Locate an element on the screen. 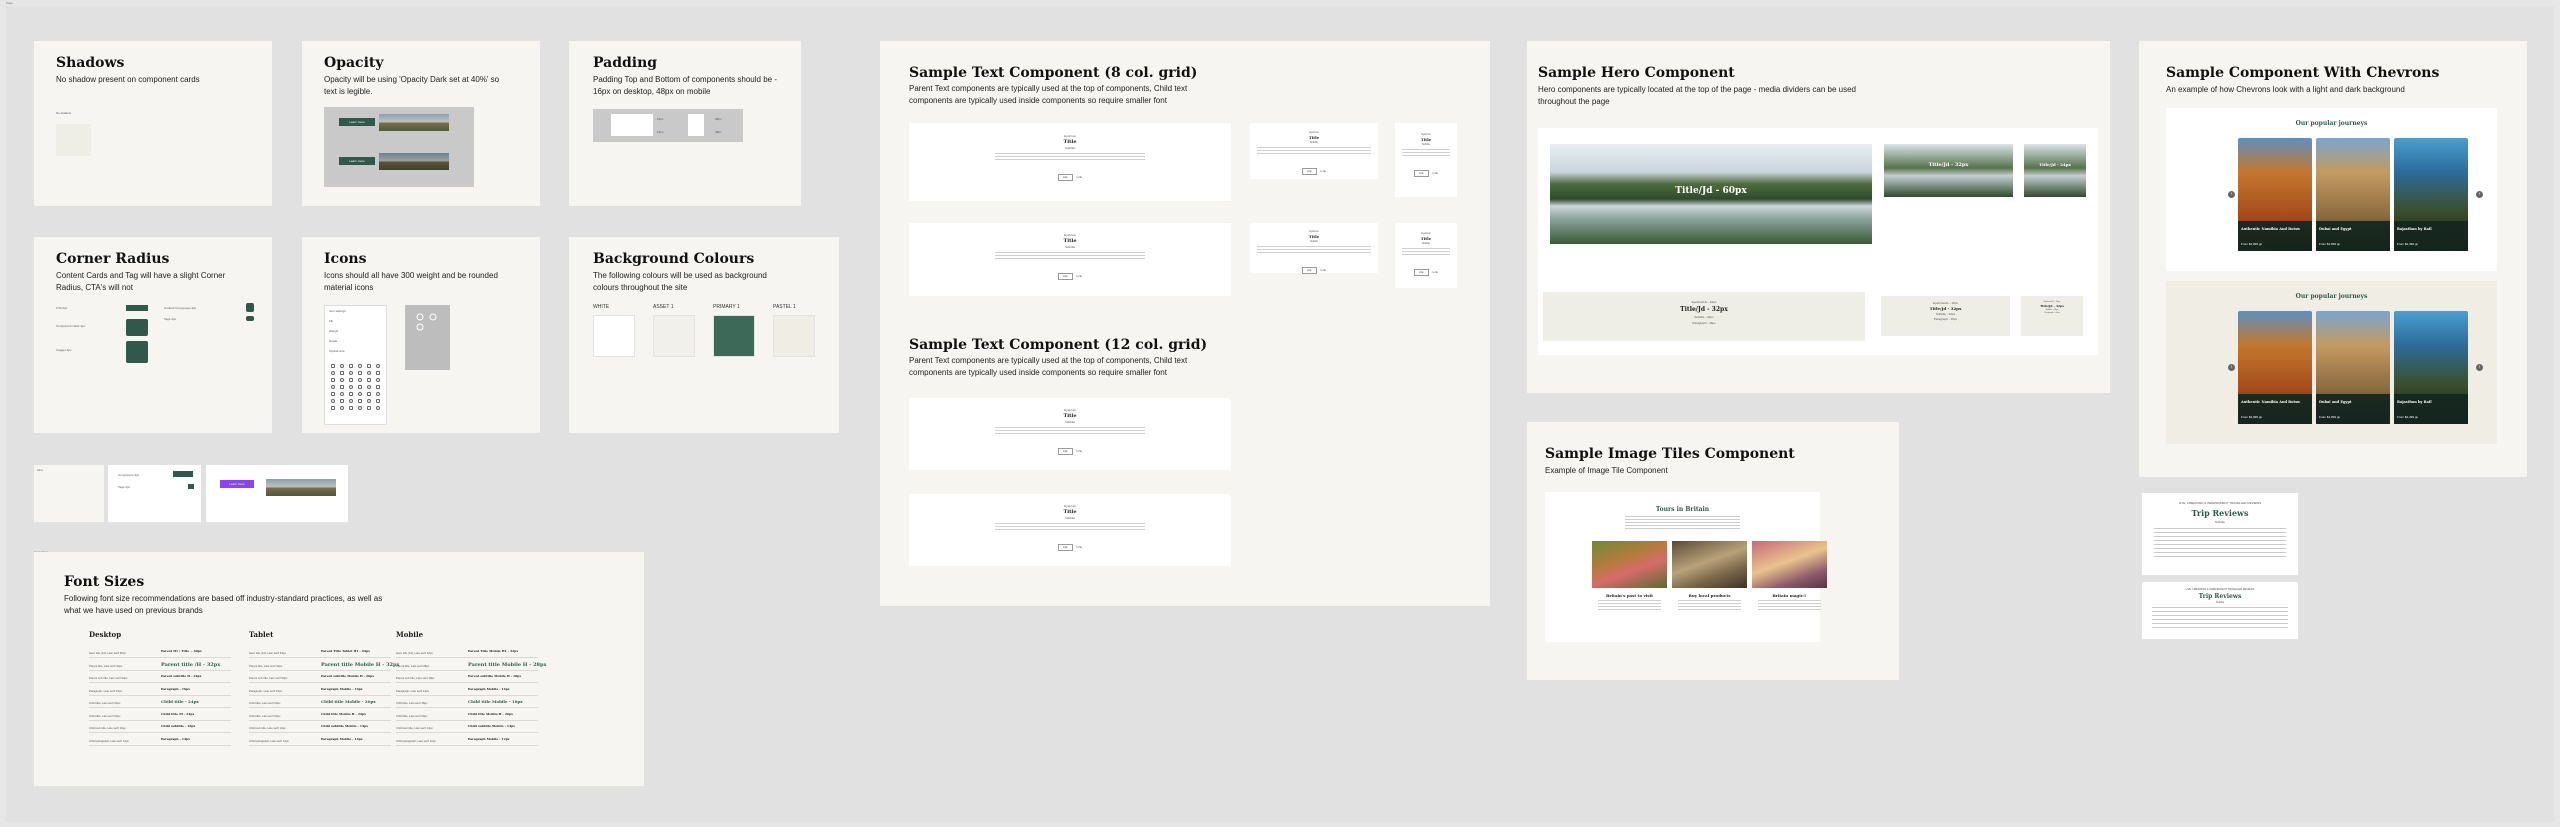 This screenshot has height=827, width=2560. text-card: Eyebrow Title Subtitle Link Link is located at coordinates (1426, 160).